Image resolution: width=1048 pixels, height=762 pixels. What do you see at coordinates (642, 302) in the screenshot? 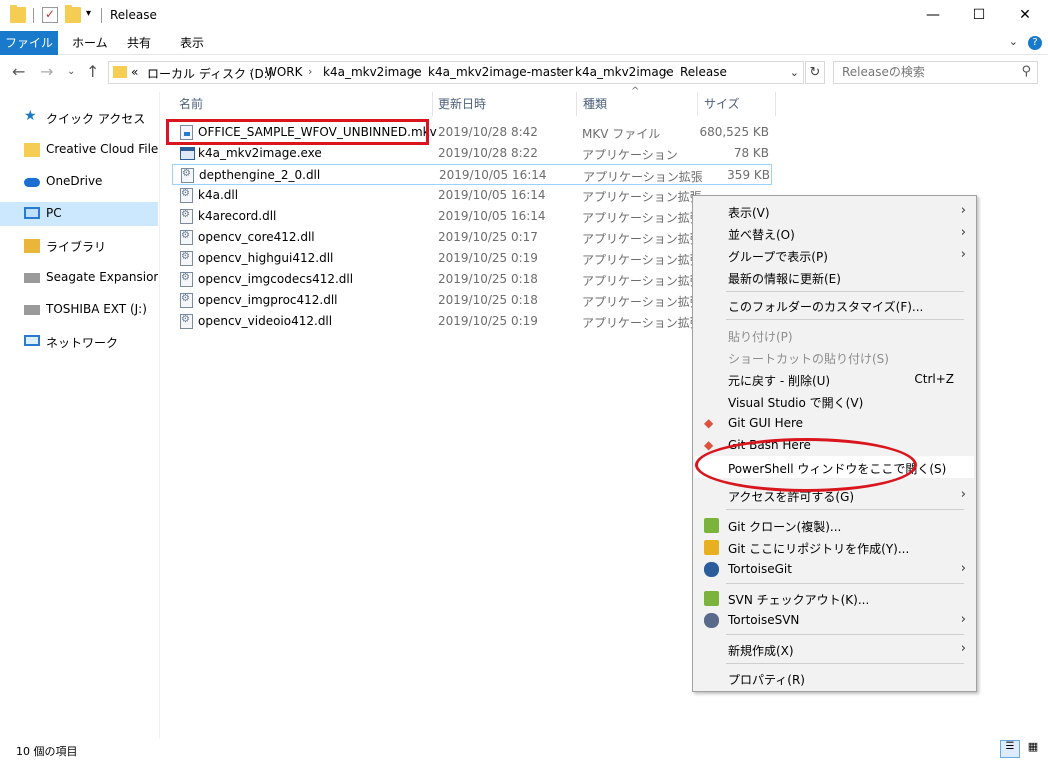
I see `file-type: アプリケーション拡張` at bounding box center [642, 302].